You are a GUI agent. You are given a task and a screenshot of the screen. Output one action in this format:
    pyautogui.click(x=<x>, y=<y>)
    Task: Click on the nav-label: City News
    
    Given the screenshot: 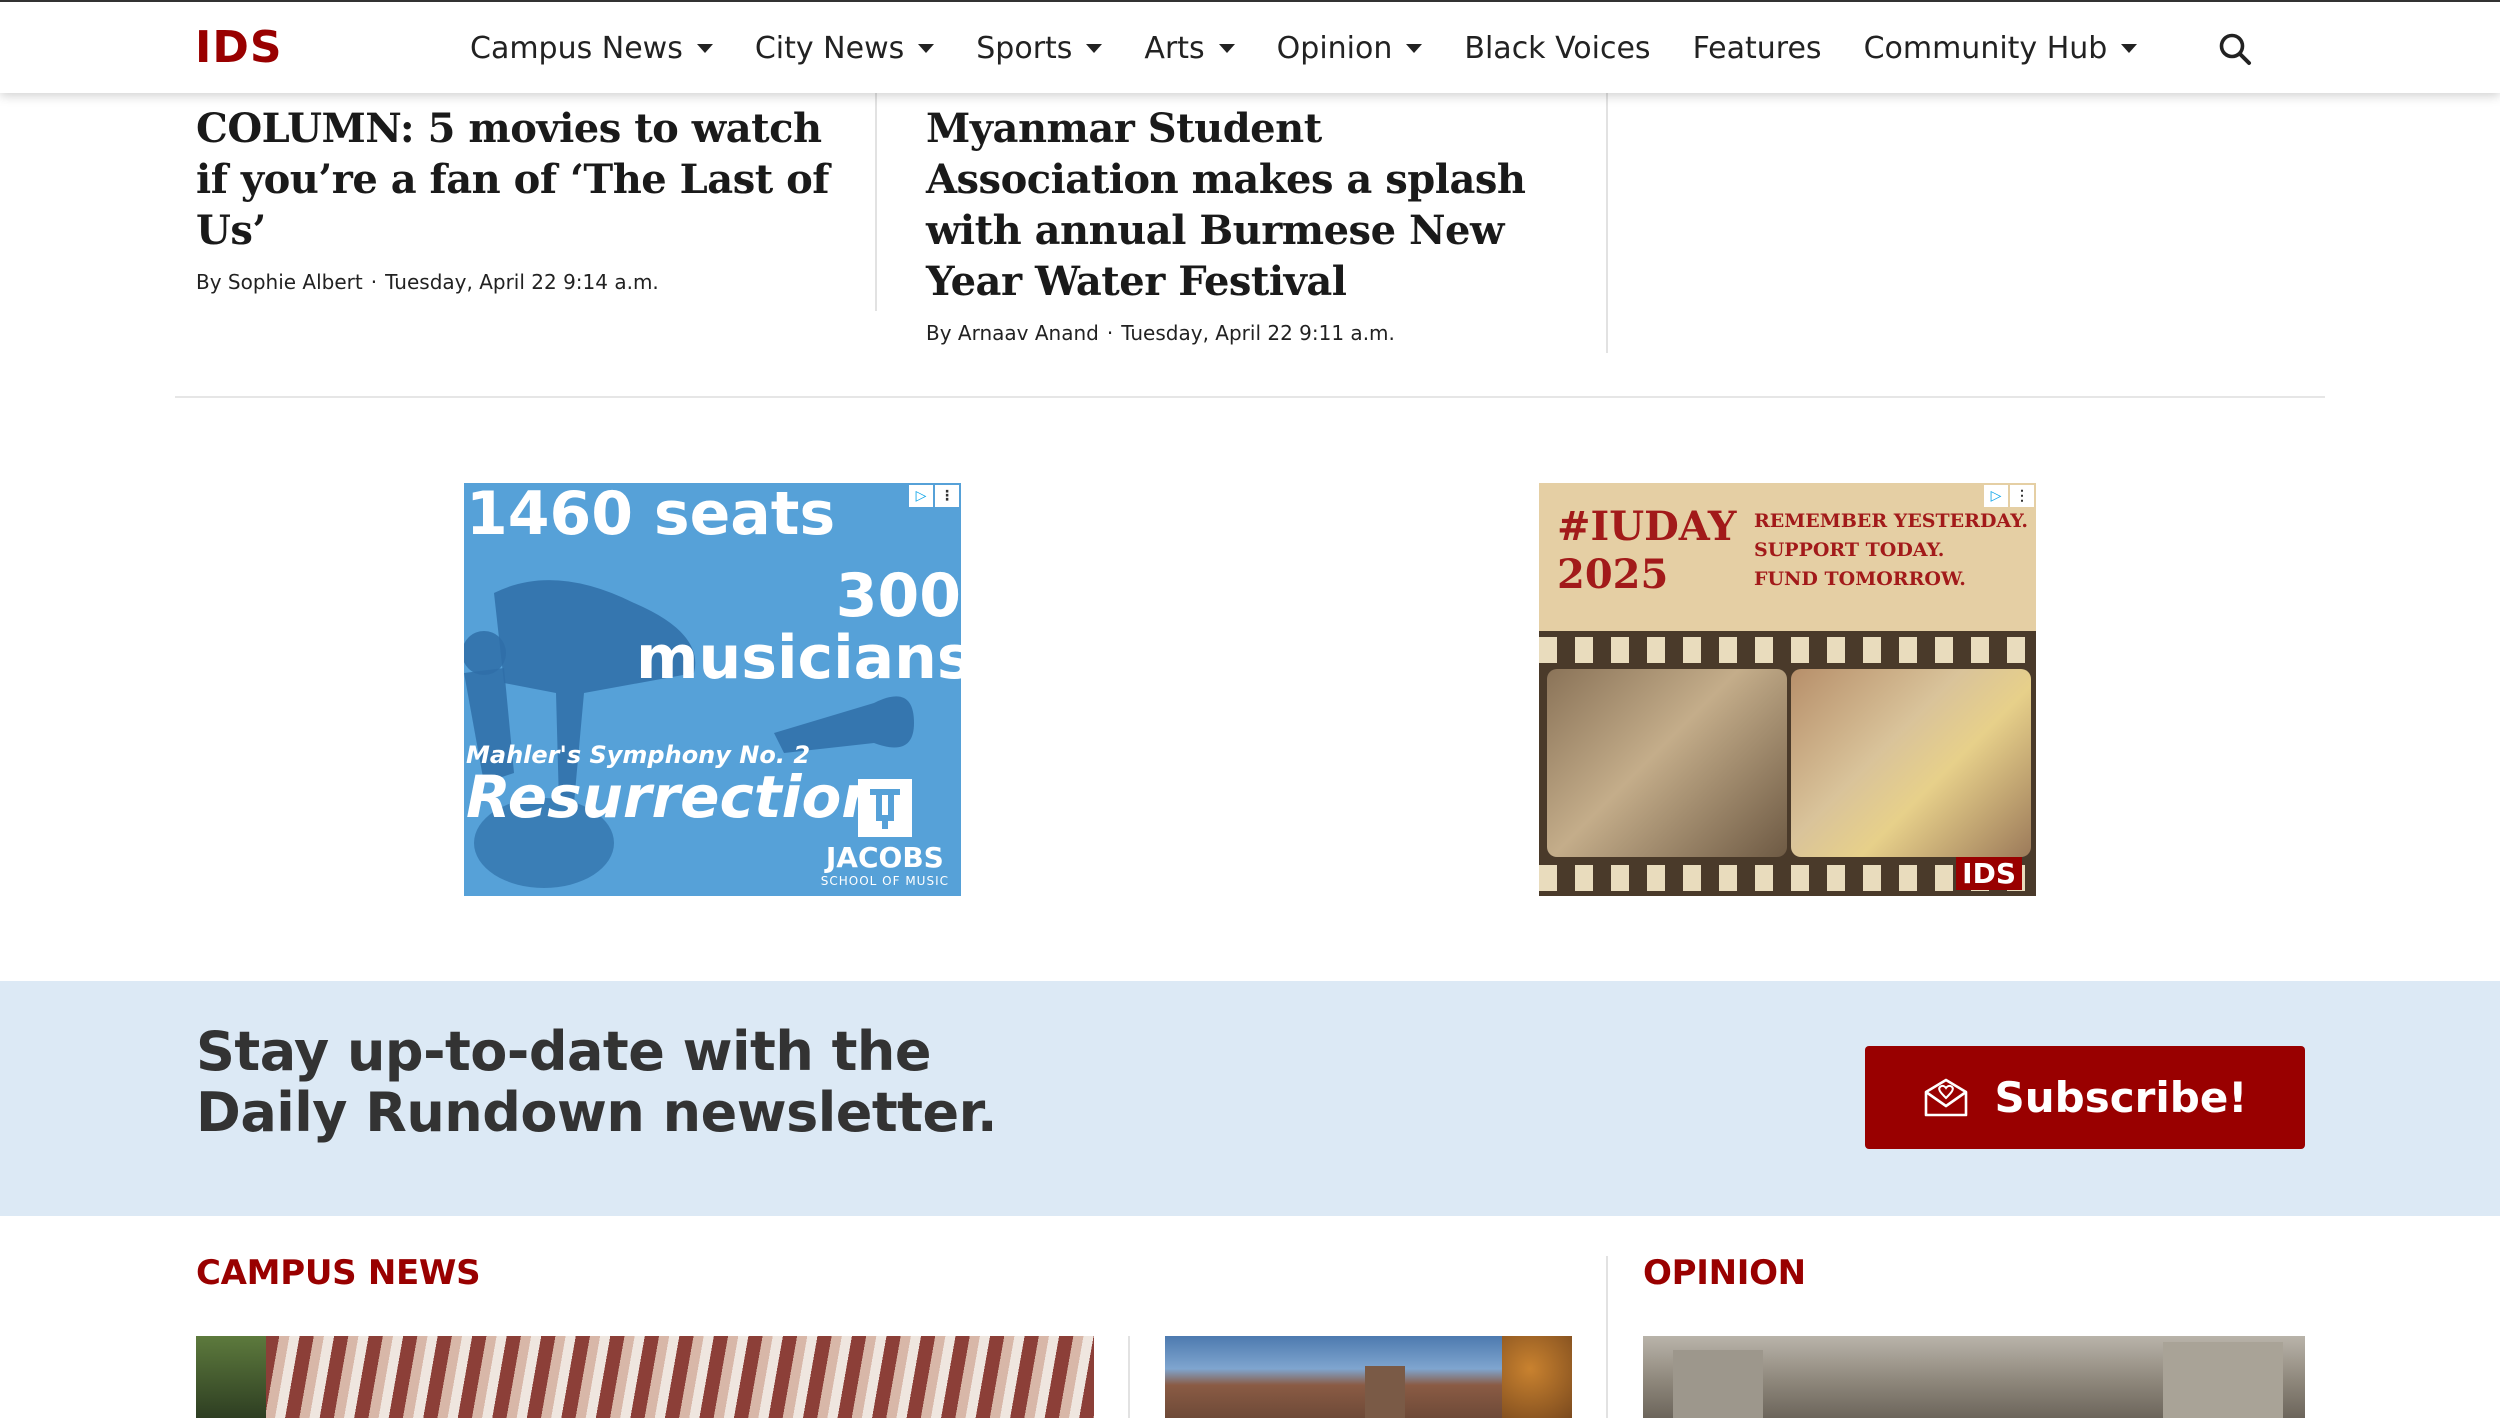 What is the action you would take?
    pyautogui.click(x=829, y=48)
    